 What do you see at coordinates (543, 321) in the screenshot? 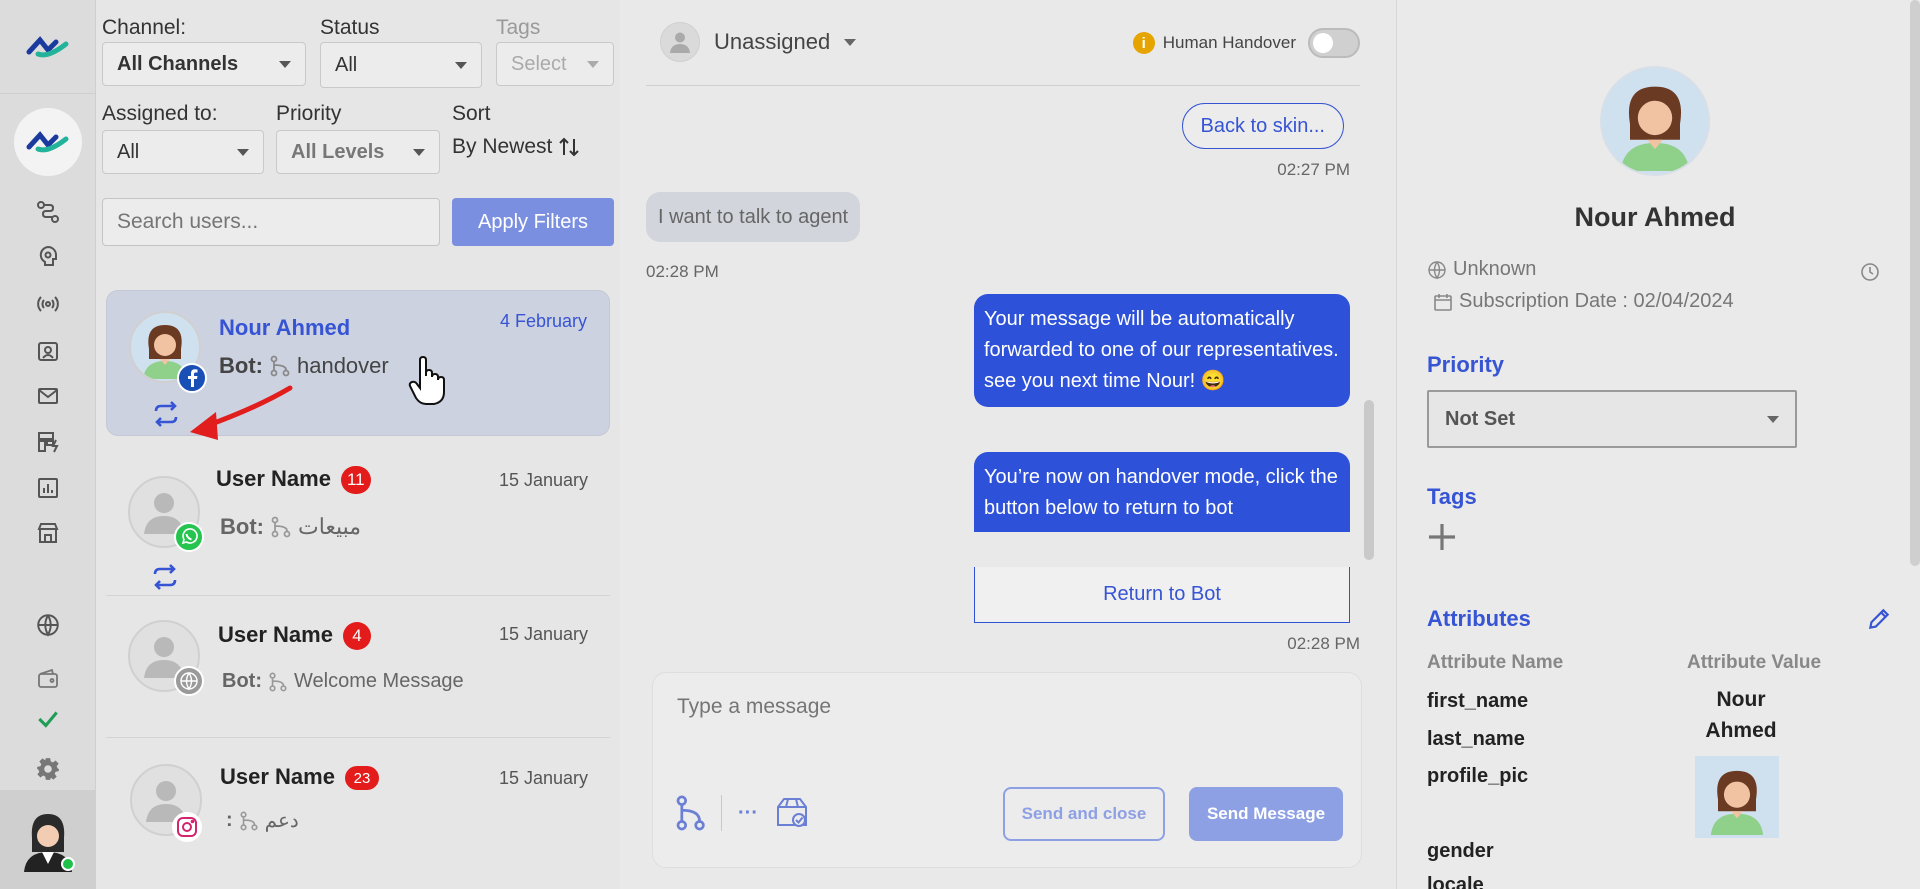
I see `conversation-date: 4 February` at bounding box center [543, 321].